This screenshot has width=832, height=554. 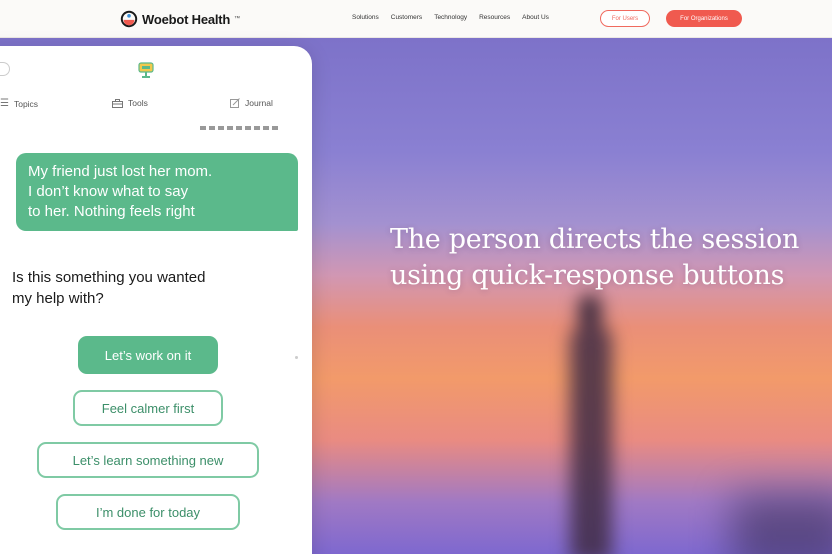 I want to click on tab-tools-label: Tools, so click(x=138, y=103).